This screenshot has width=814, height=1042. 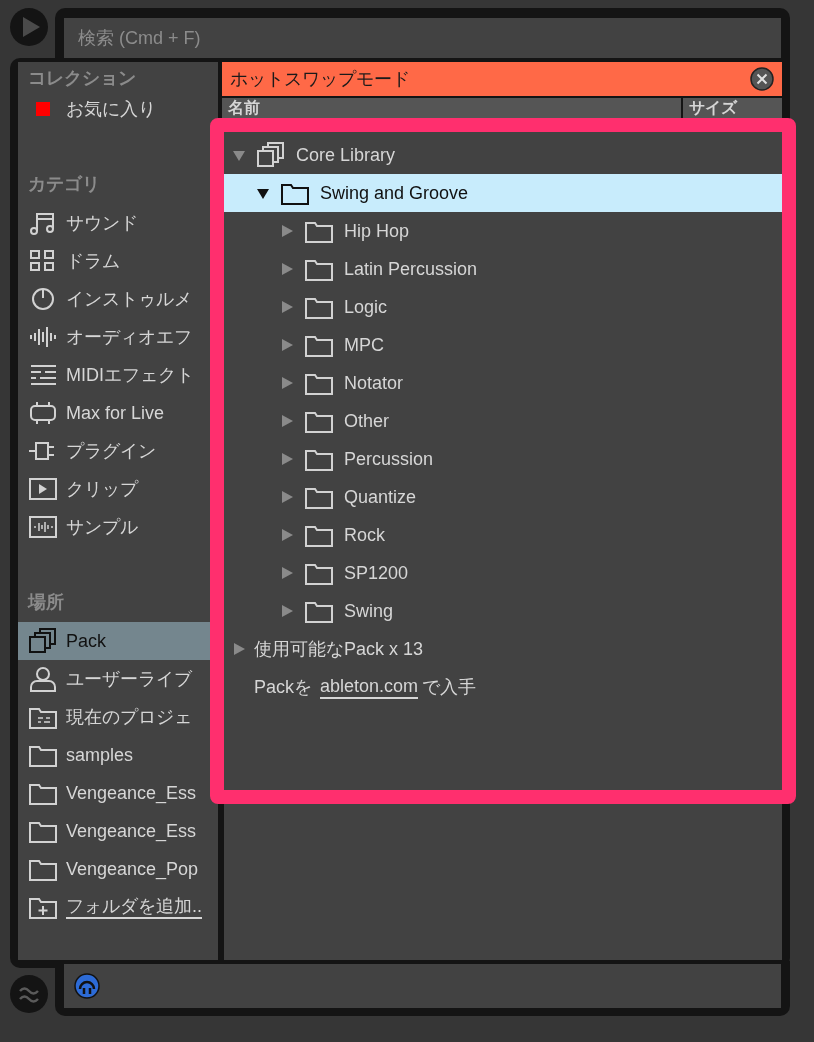 I want to click on website-link: ableton.com, so click(x=369, y=687).